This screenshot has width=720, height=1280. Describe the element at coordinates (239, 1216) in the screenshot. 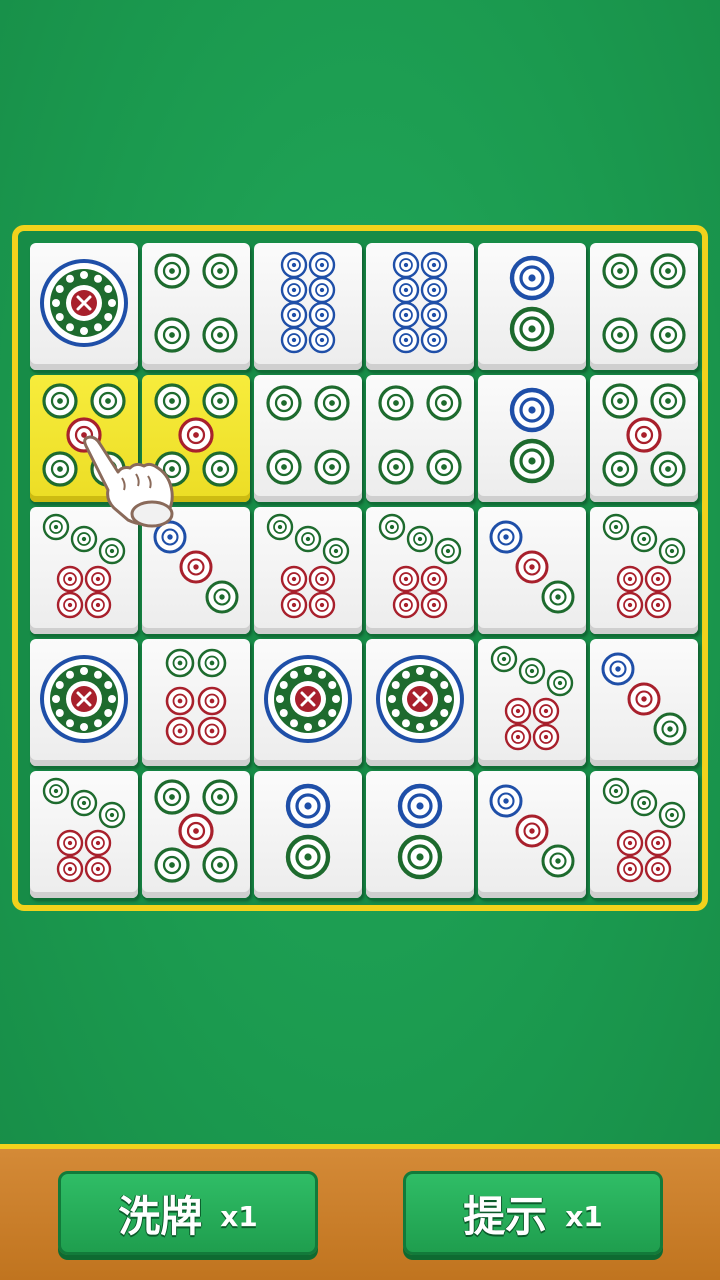

I see `shuffle-count: x1` at that location.